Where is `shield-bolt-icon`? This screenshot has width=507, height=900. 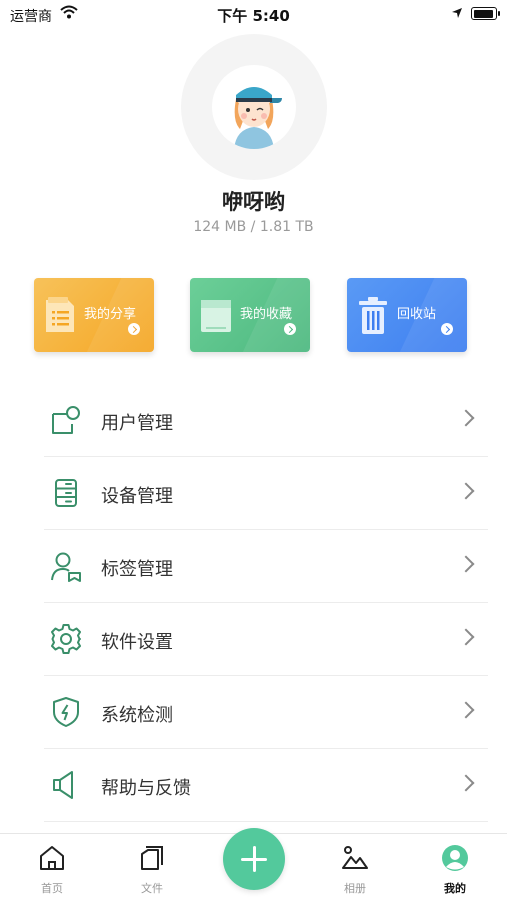
shield-bolt-icon is located at coordinates (66, 712).